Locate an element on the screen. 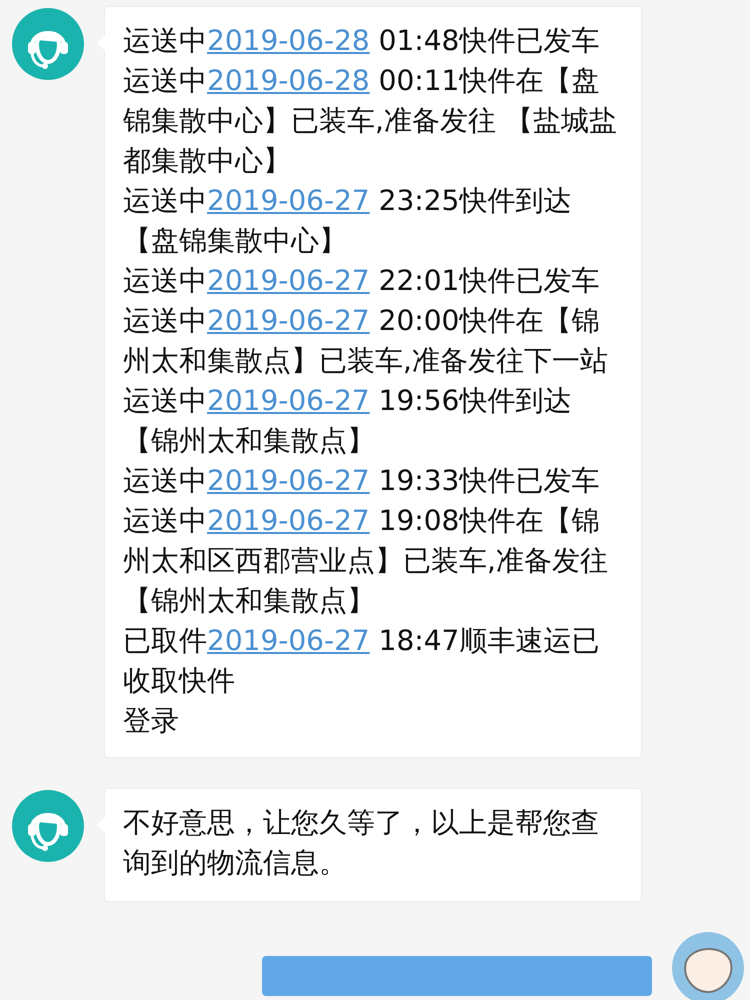 This screenshot has height=1000, width=750. tracking-entry: 运送中2019-06-27 22:01快件已发车 is located at coordinates (361, 281).